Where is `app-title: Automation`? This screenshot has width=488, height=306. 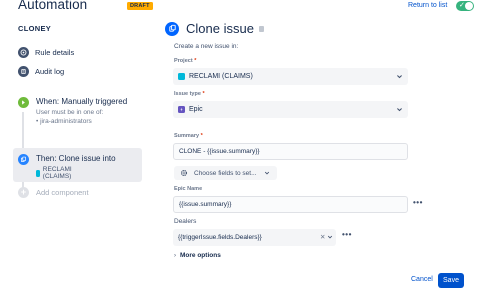 app-title: Automation is located at coordinates (53, 6).